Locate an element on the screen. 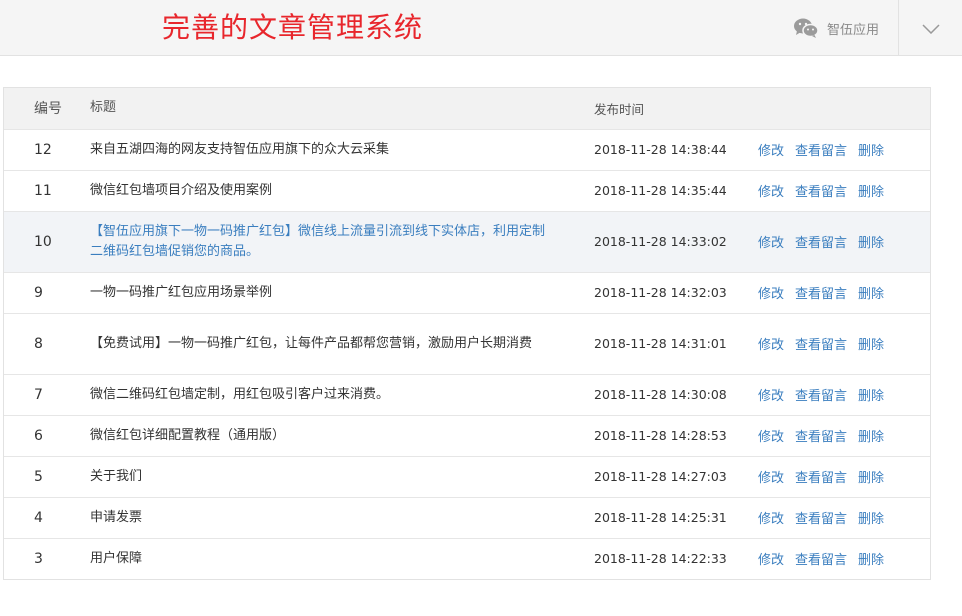  table-row: 5 关于我们 2018-11-28 14:27:03 修改 查看留言 删除 is located at coordinates (467, 476).